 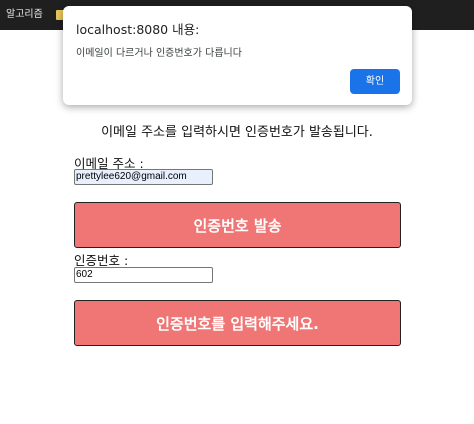 I want to click on ok-button: 확인, so click(x=375, y=81).